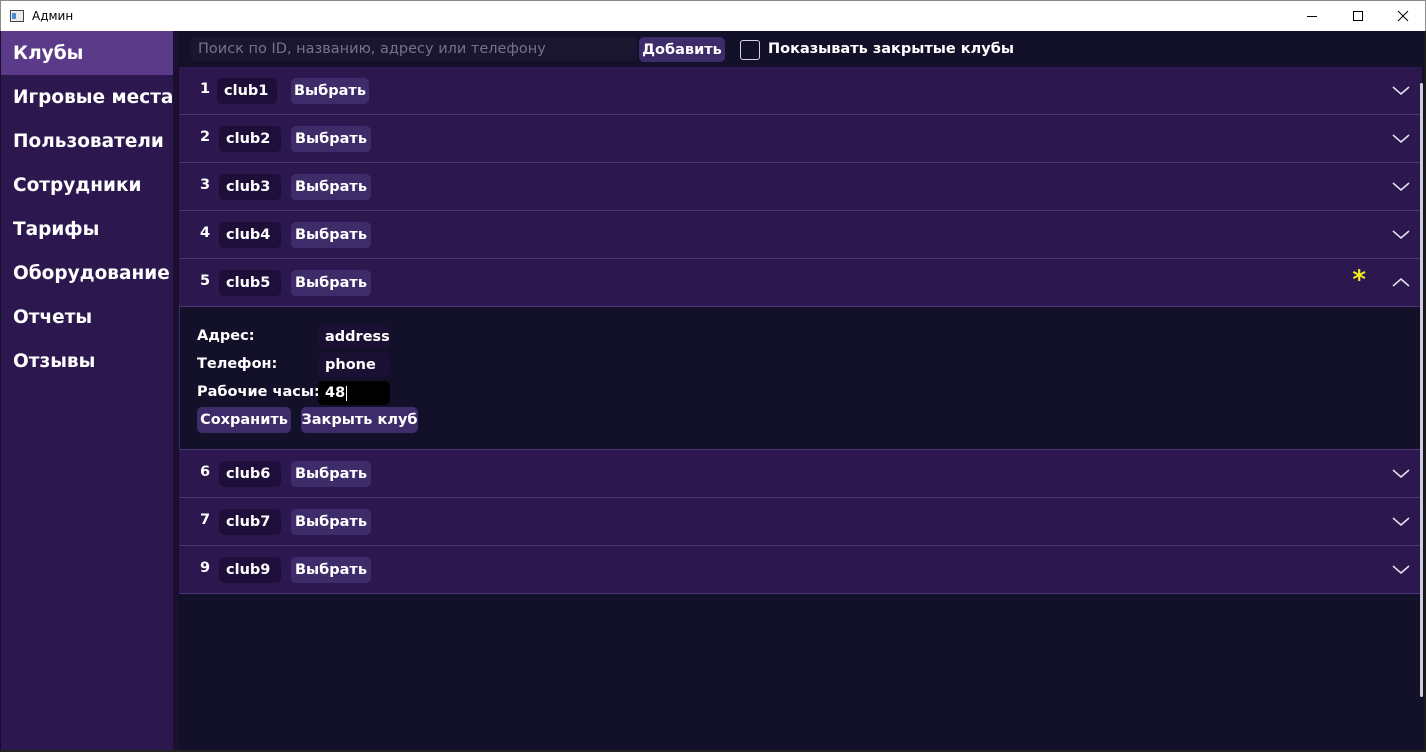 This screenshot has height=752, width=1426. I want to click on text-caret, so click(347, 393).